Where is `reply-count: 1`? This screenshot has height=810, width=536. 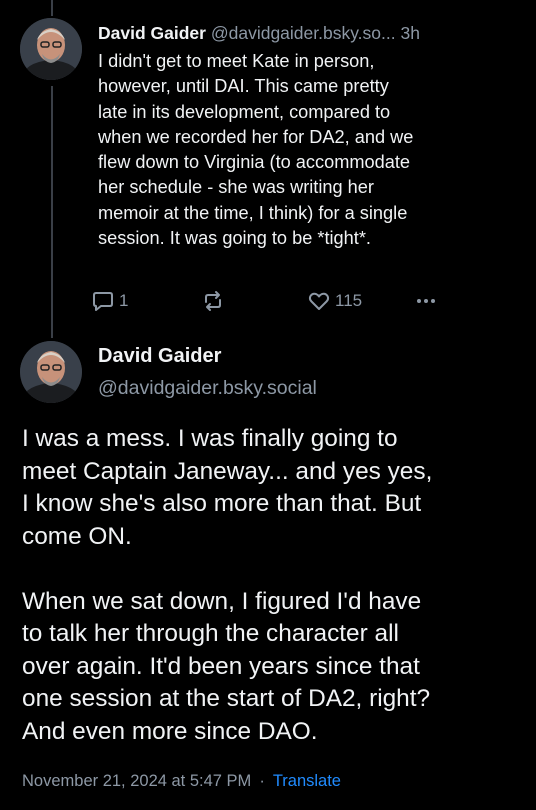
reply-count: 1 is located at coordinates (124, 300).